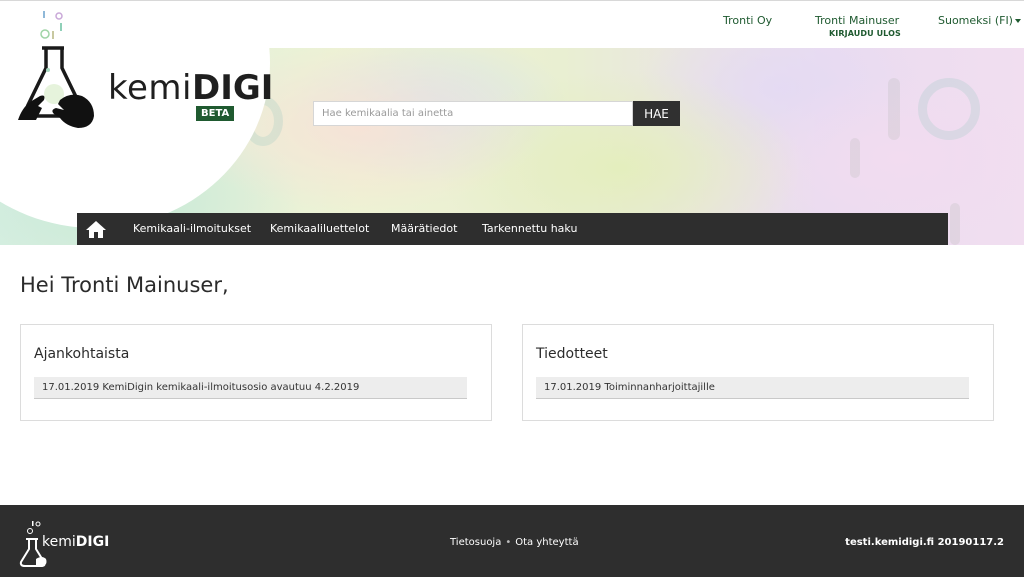 The image size is (1024, 577). I want to click on company-link: Tronti Oy, so click(747, 20).